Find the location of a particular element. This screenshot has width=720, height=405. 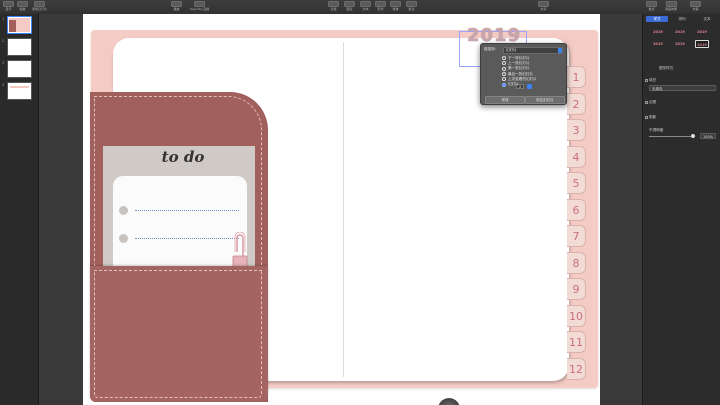

link-option-label: 最后一张幻灯片 is located at coordinates (521, 73).